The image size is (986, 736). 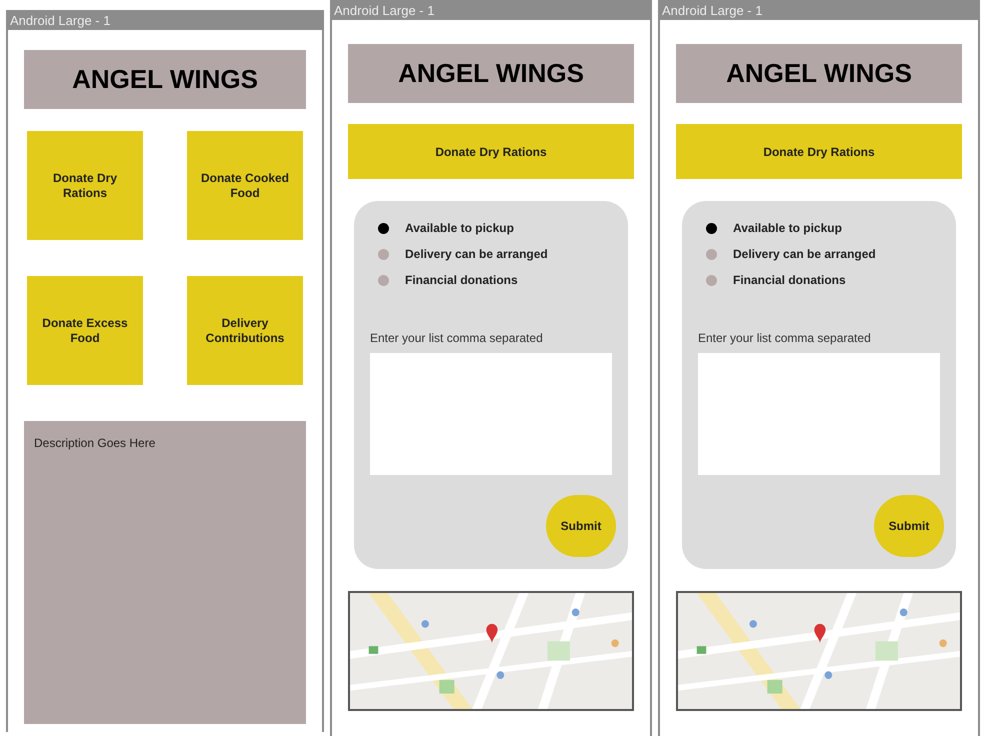 I want to click on donation-tile: Donate Cooked Food, so click(x=245, y=185).